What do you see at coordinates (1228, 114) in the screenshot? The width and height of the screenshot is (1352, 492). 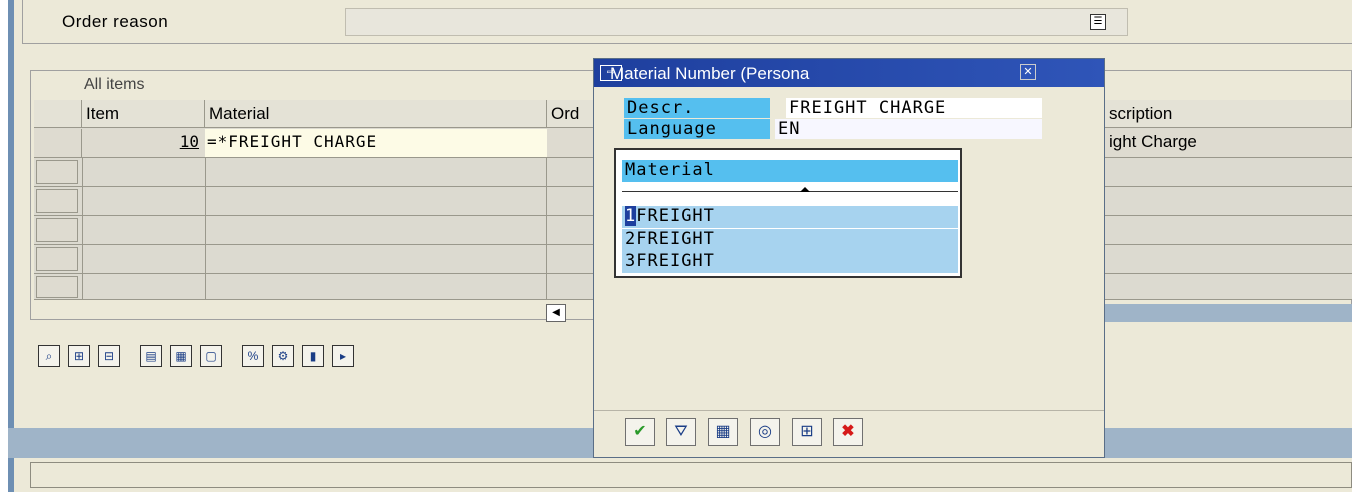 I see `column-header-description: scription` at bounding box center [1228, 114].